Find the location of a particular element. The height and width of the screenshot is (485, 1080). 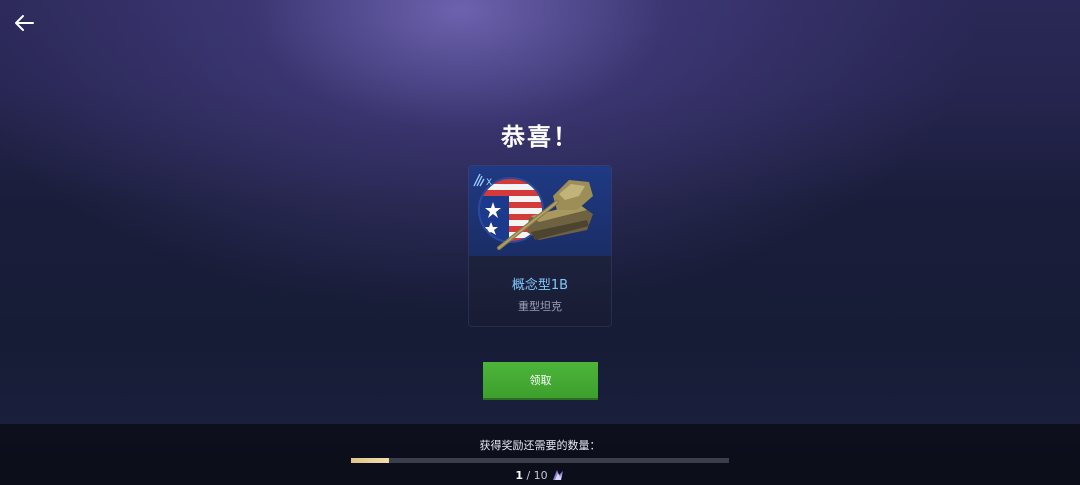

progress-total: 10 is located at coordinates (540, 475).